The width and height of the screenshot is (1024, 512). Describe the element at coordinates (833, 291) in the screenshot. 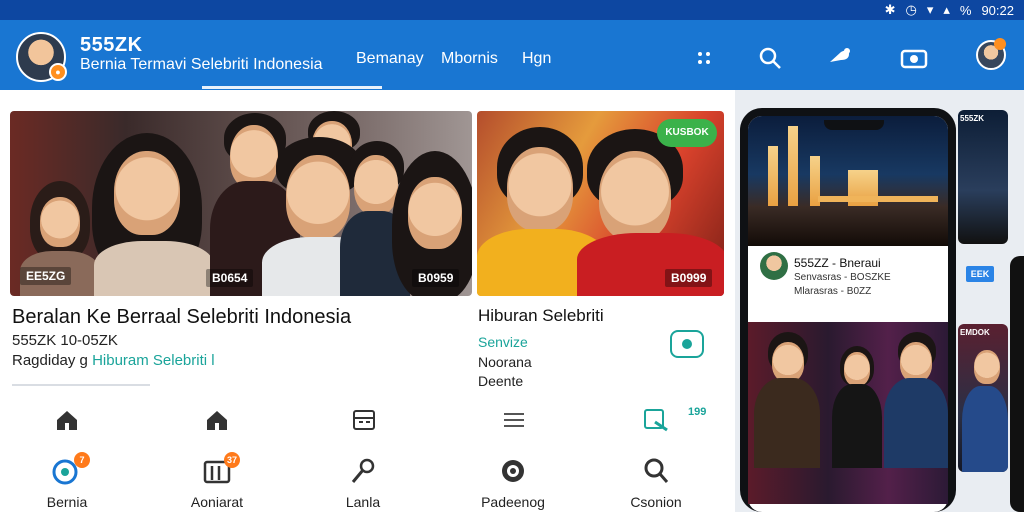

I see `channel-meta: Mlarasras - B0ZZ` at that location.